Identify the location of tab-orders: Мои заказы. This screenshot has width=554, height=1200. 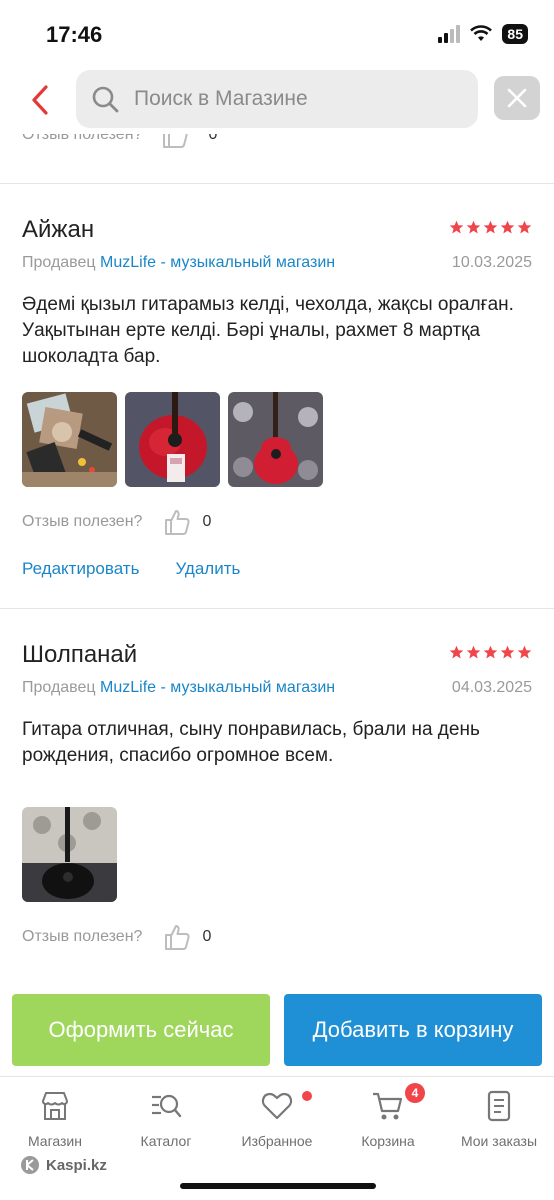
(499, 1119).